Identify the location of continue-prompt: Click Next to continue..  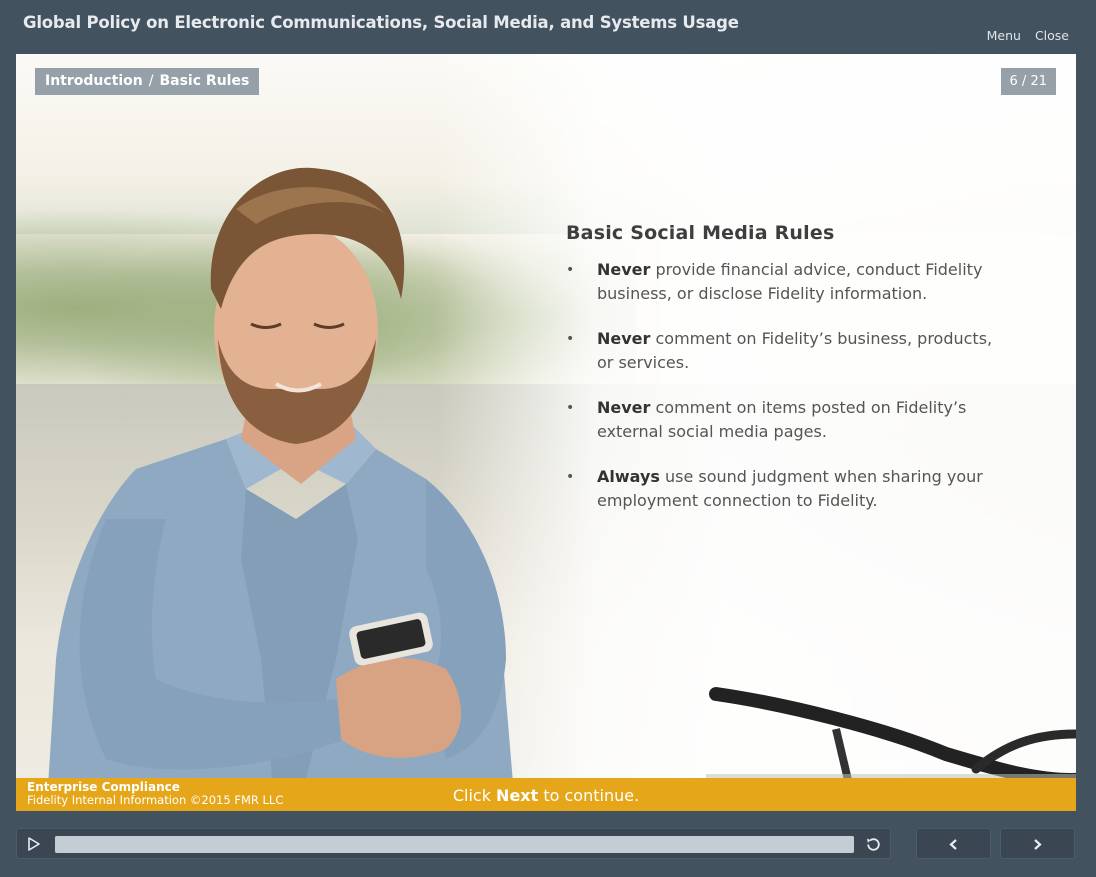
(546, 795).